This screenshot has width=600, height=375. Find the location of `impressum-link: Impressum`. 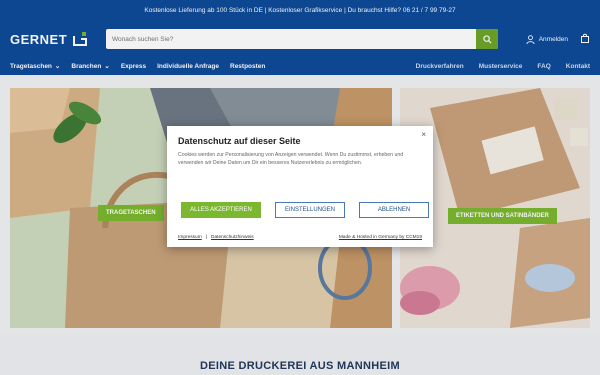

impressum-link: Impressum is located at coordinates (190, 237).